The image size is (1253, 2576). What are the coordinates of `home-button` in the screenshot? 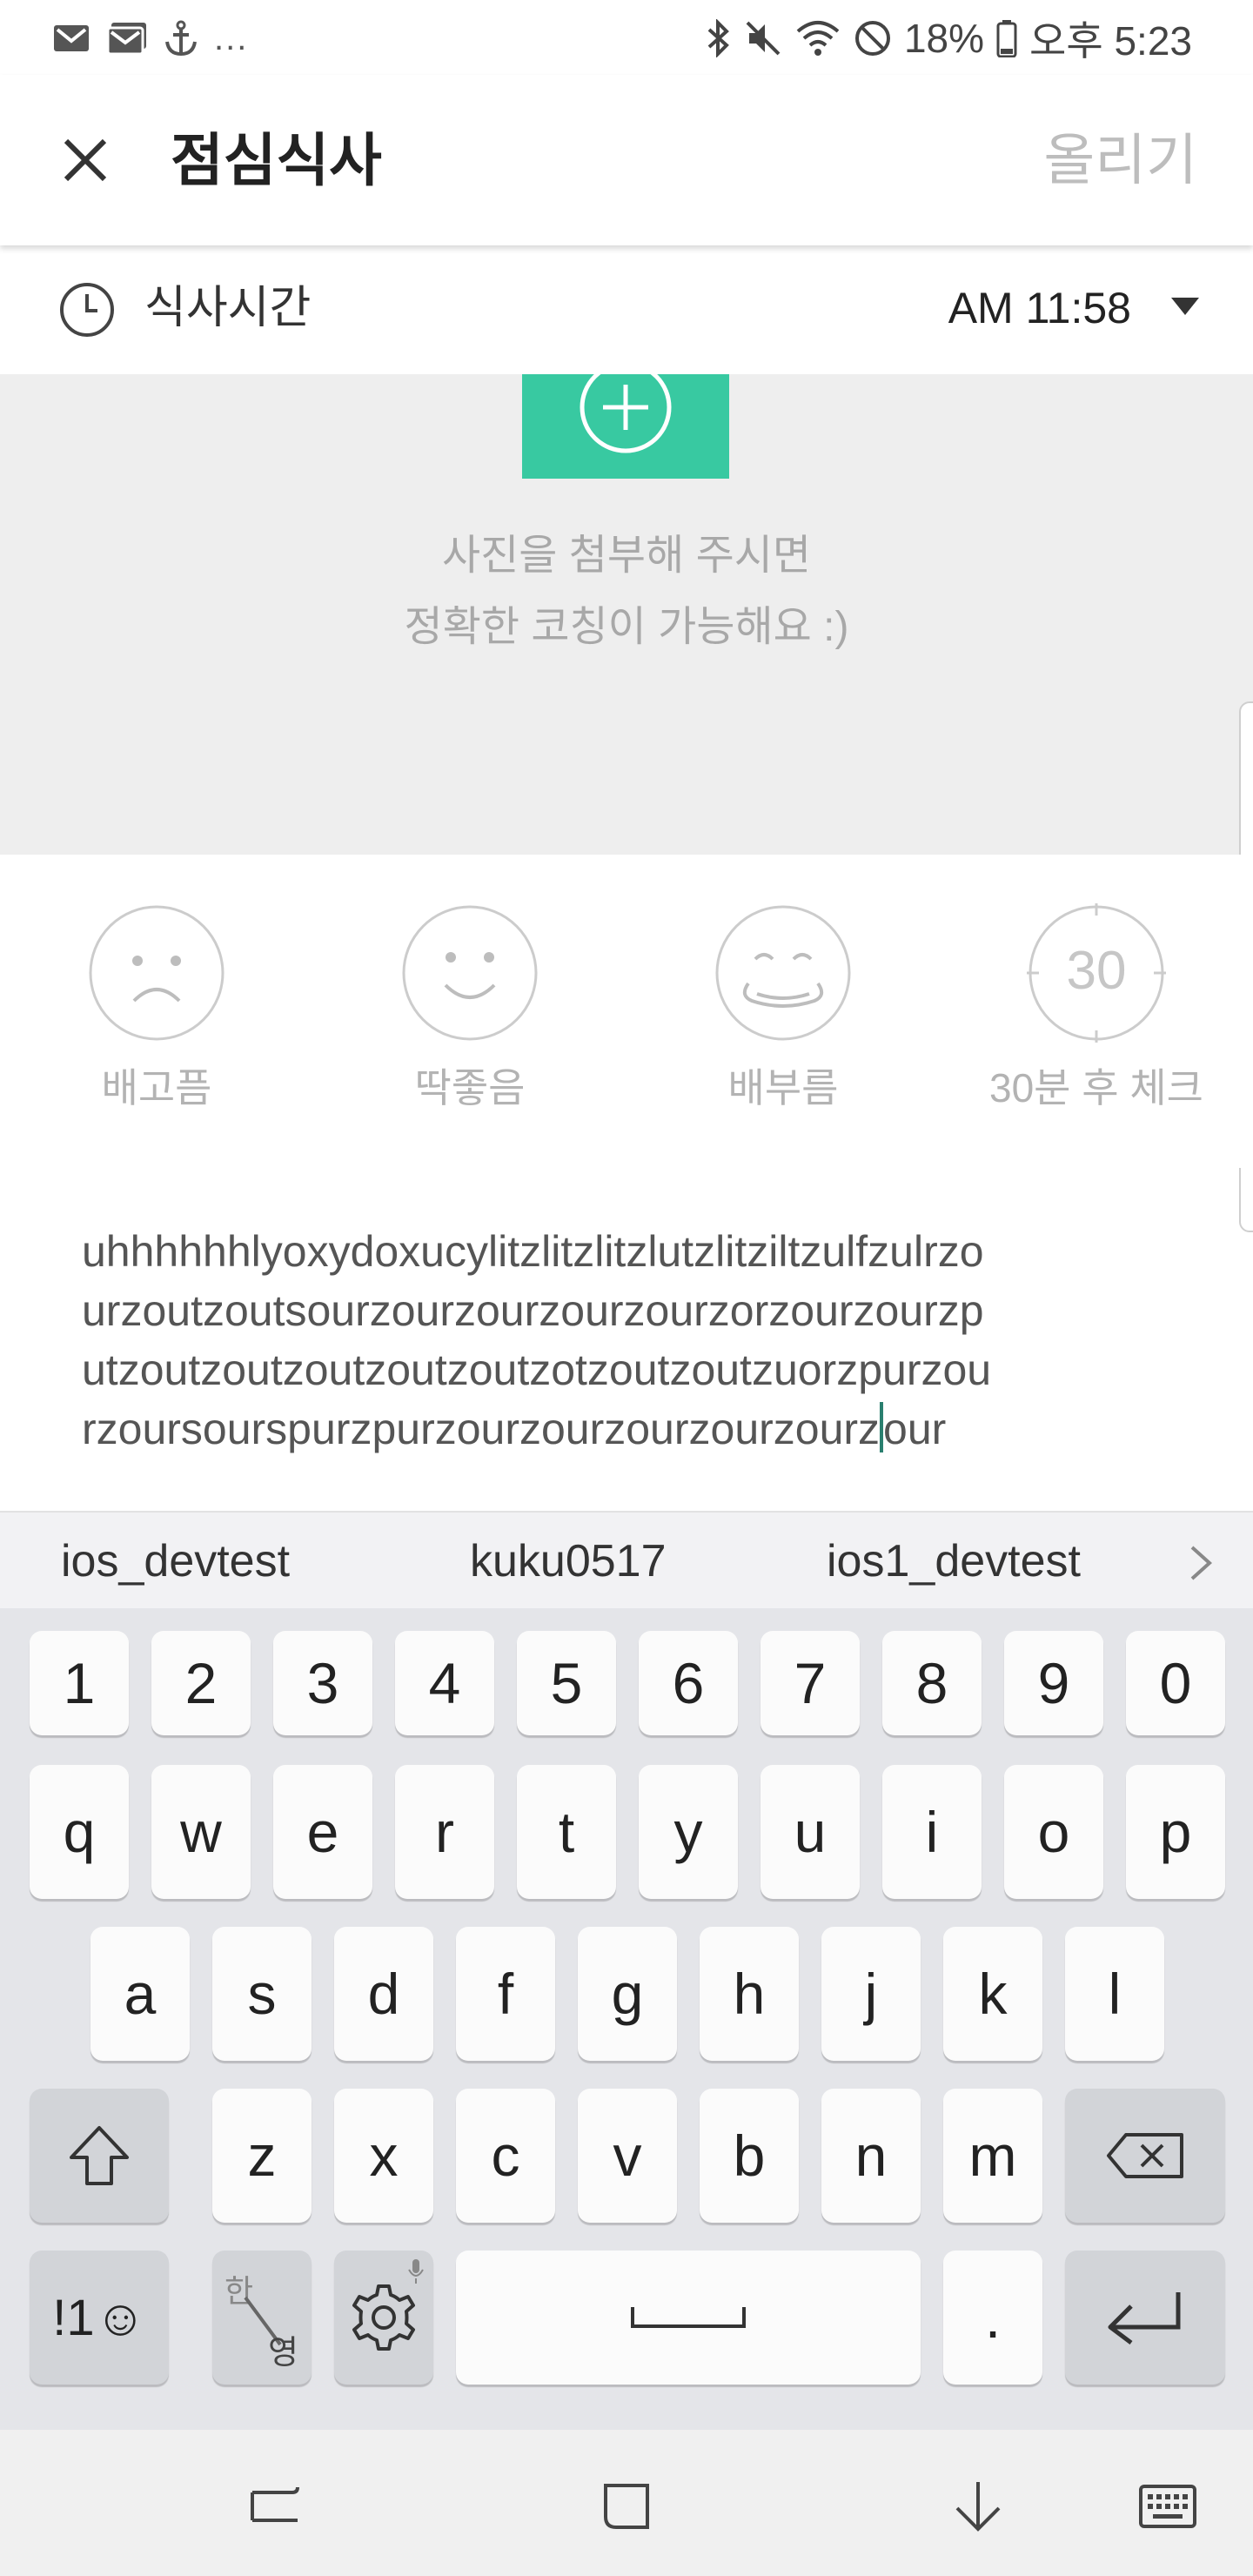 It's located at (626, 2506).